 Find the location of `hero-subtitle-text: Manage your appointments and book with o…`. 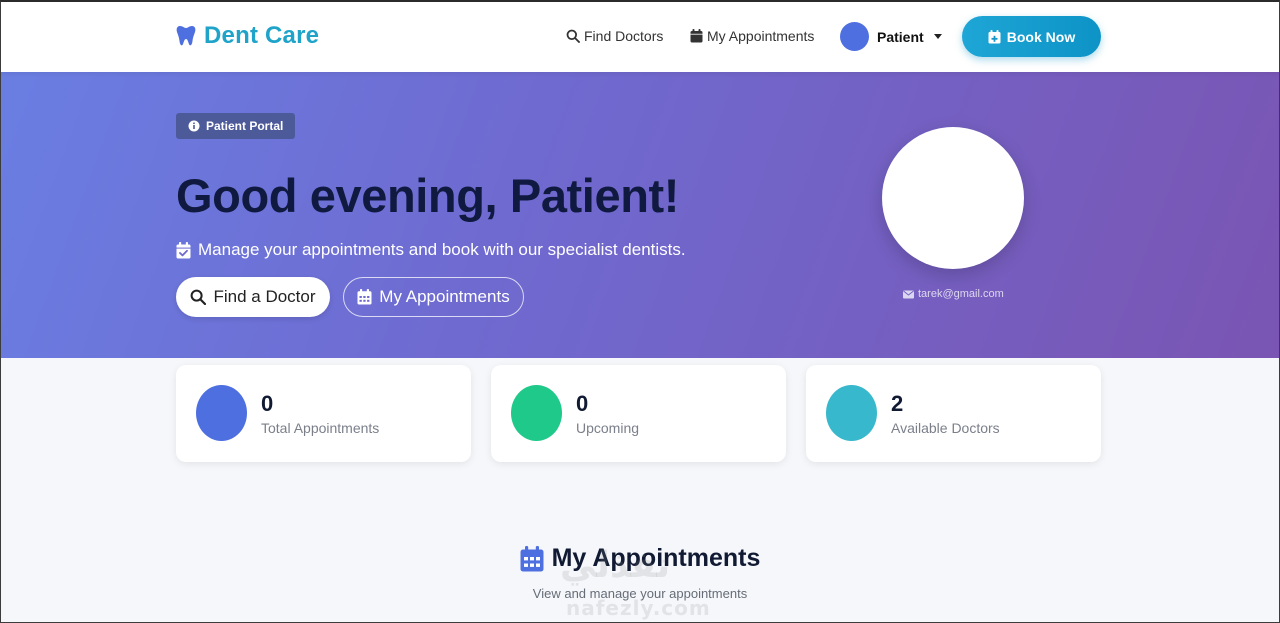

hero-subtitle-text: Manage your appointments and book with o… is located at coordinates (442, 249).